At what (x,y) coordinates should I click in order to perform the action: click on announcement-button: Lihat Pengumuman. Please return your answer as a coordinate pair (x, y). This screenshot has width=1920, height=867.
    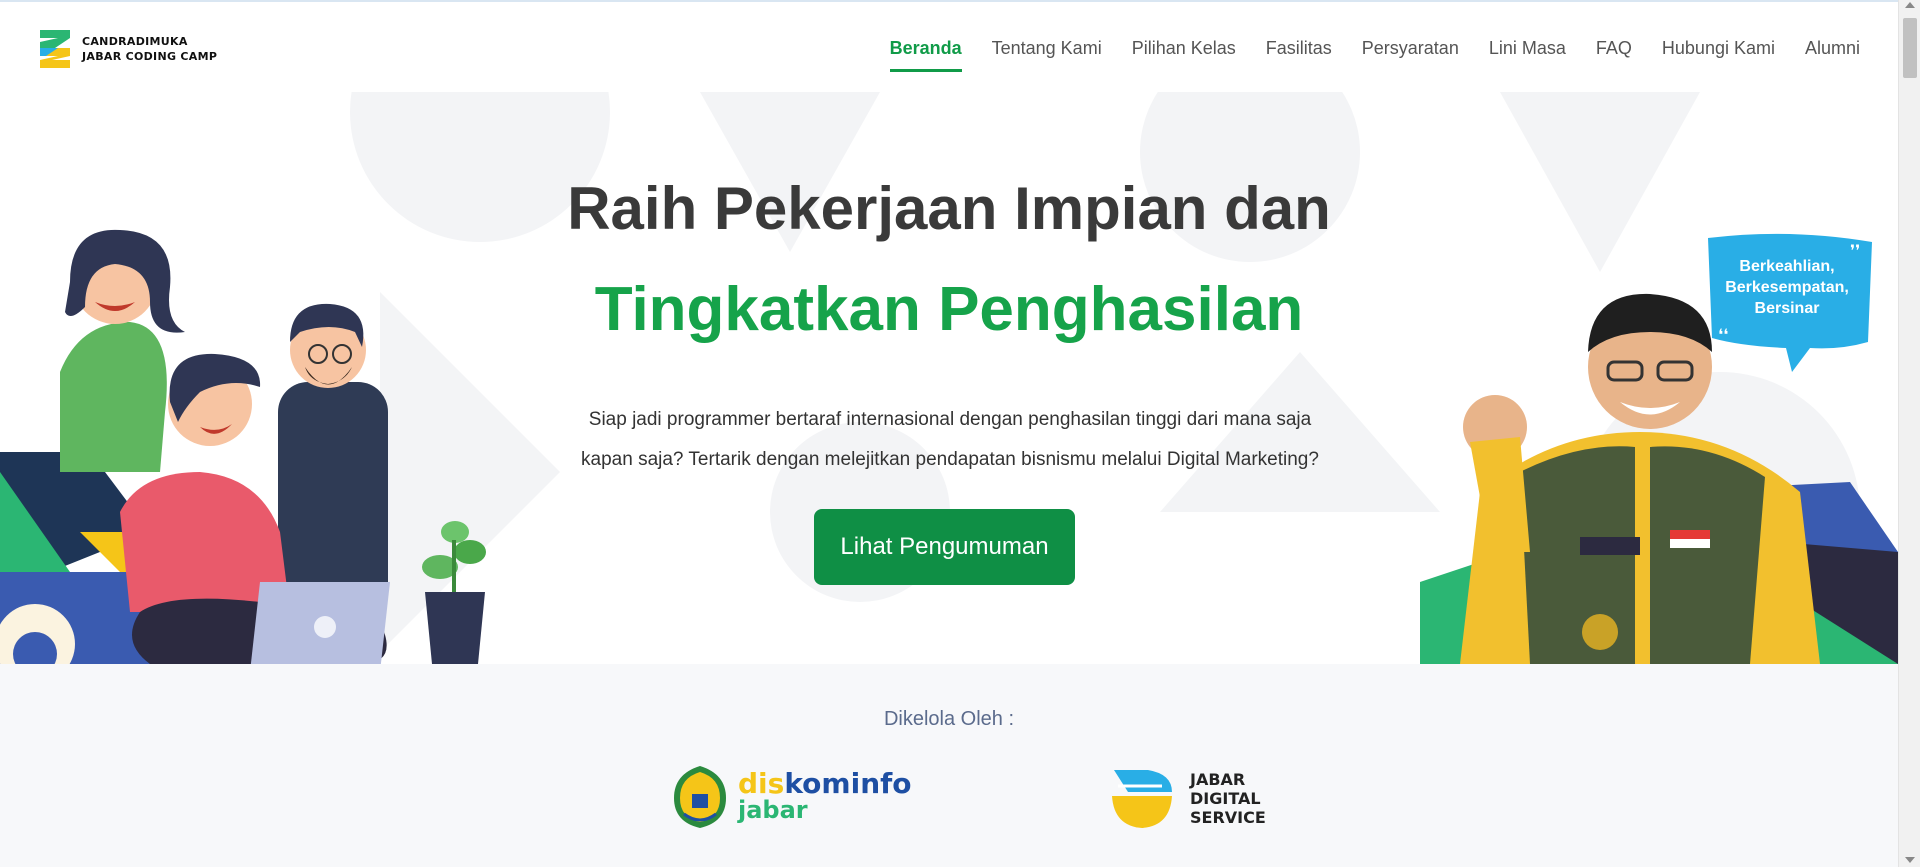
    Looking at the image, I should click on (944, 547).